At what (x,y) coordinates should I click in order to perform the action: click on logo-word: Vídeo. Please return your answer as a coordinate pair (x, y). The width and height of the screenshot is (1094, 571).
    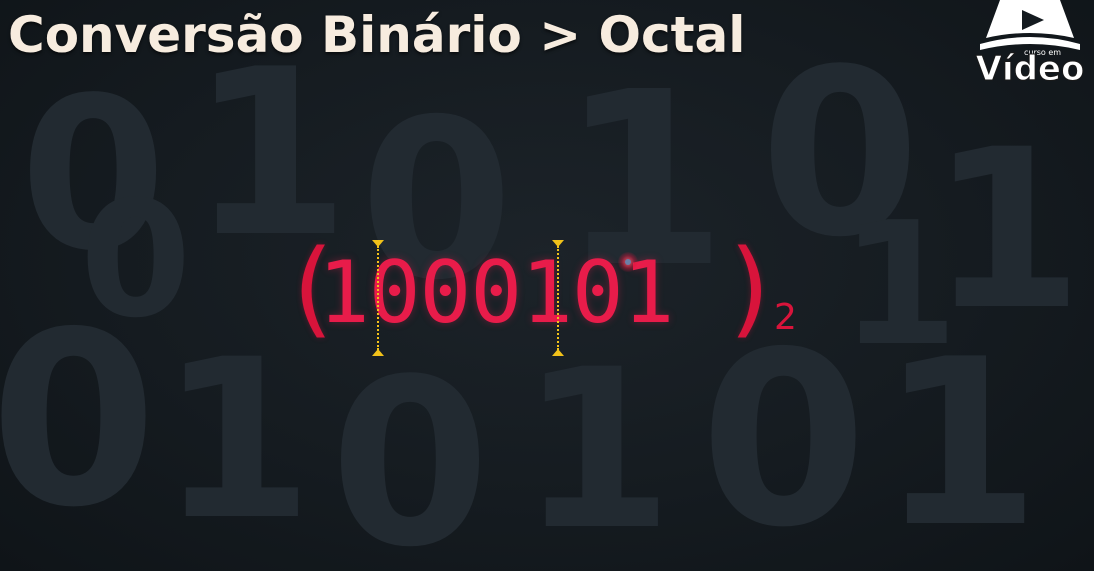
    Looking at the image, I should click on (1030, 69).